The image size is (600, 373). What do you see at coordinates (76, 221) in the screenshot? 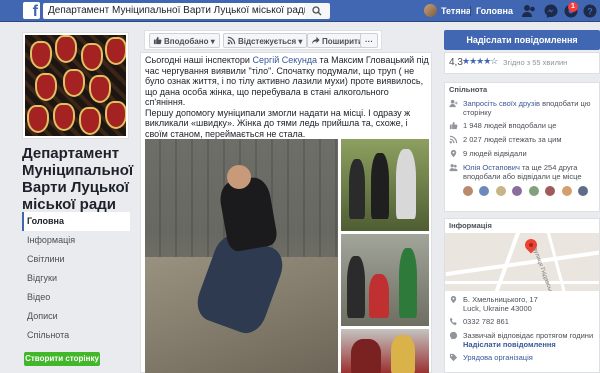
I see `nav-item-home: Головна` at bounding box center [76, 221].